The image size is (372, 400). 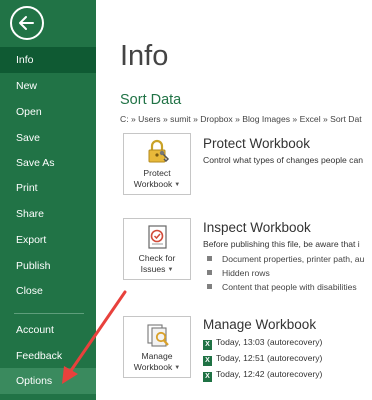 What do you see at coordinates (157, 269) in the screenshot?
I see `check-for-issues-label-line2: Issues ▼` at bounding box center [157, 269].